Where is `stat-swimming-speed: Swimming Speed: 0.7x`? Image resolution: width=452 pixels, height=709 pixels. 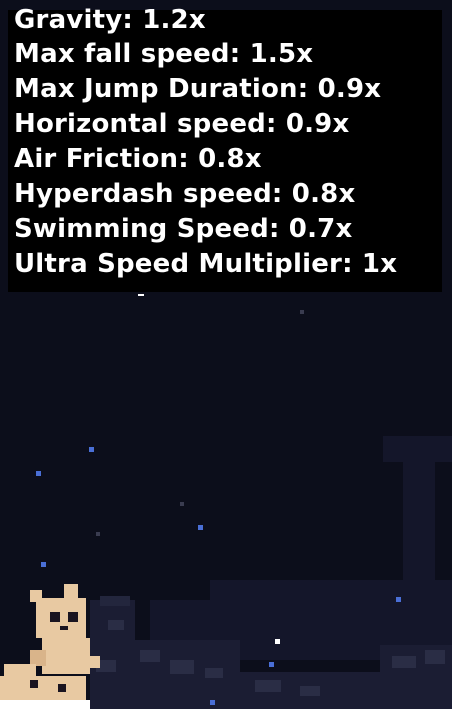
stat-swimming-speed: Swimming Speed: 0.7x is located at coordinates (183, 229).